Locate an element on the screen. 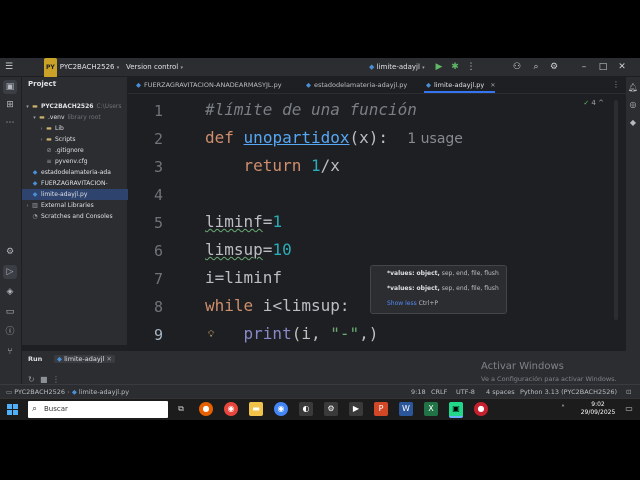 Image resolution: width=640 pixels, height=480 pixels. notifications-icon: 🔔︎ is located at coordinates (633, 88).